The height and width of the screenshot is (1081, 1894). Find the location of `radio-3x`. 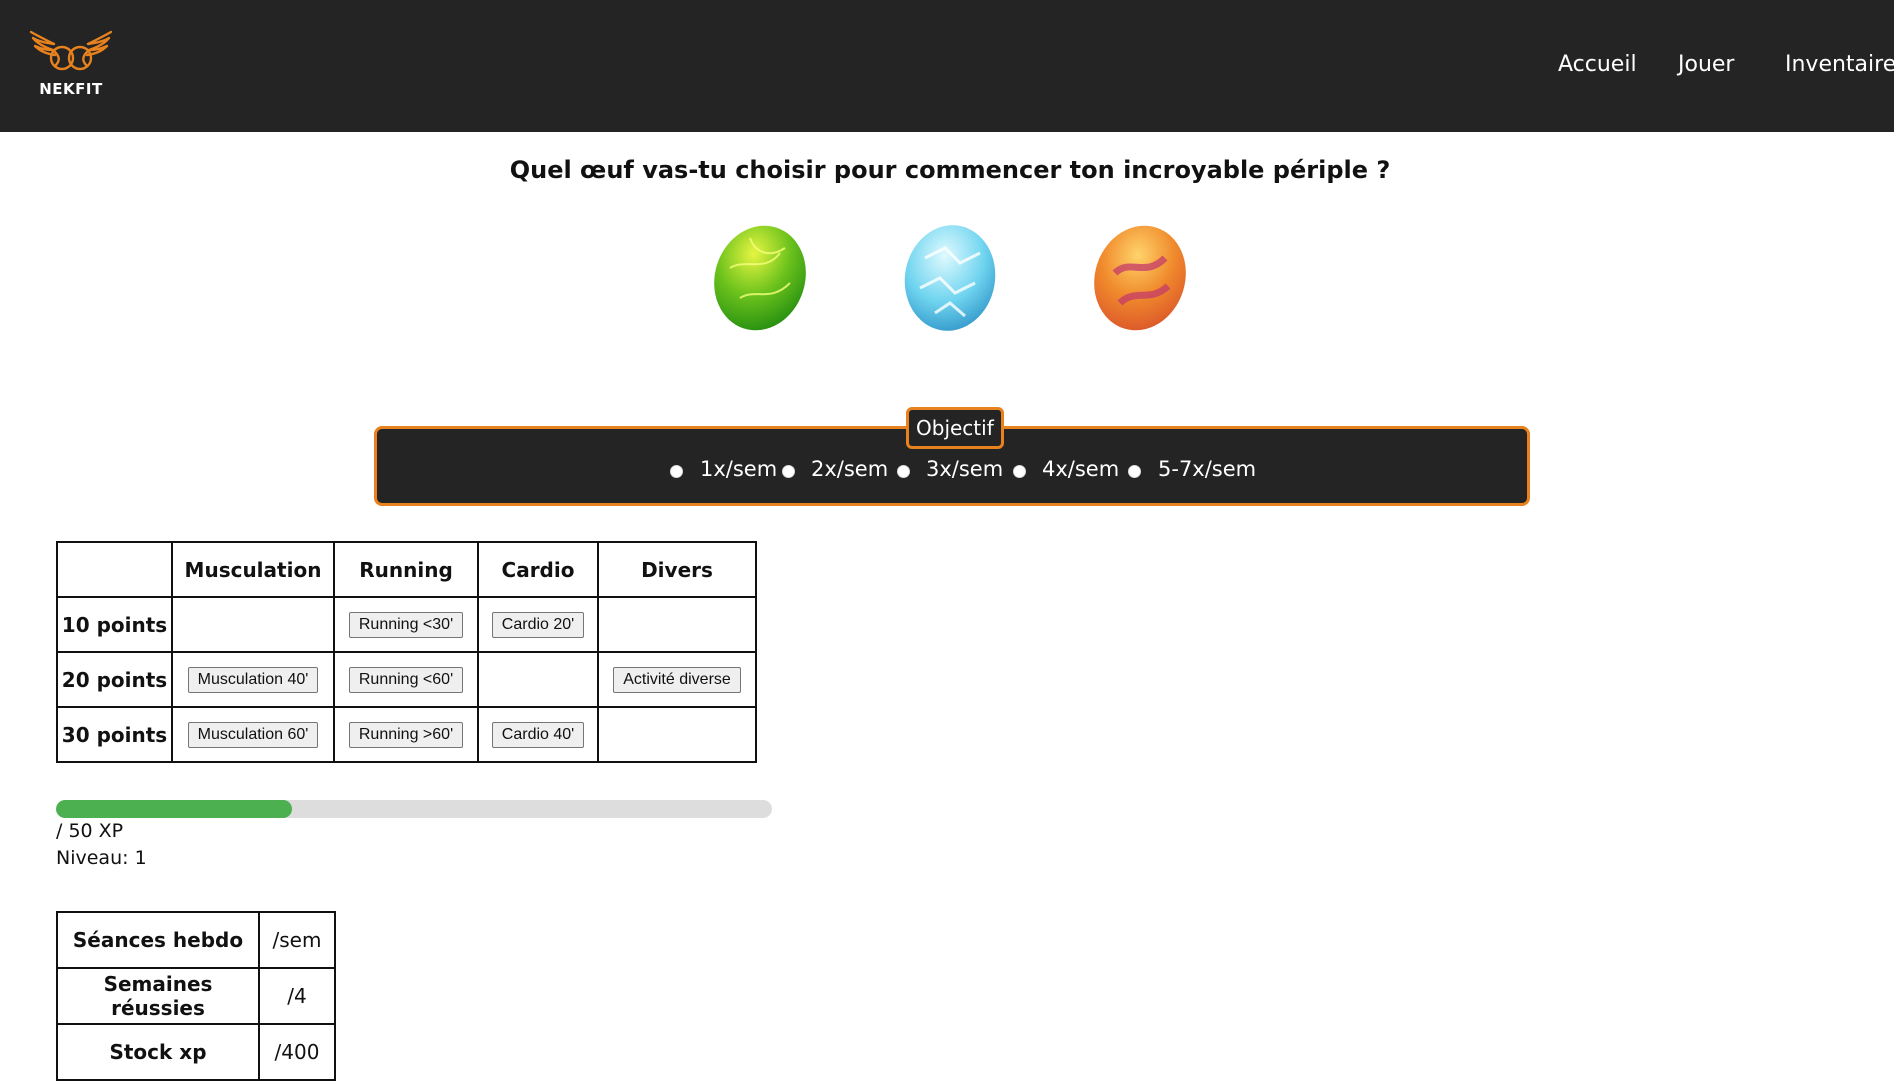

radio-3x is located at coordinates (903, 471).